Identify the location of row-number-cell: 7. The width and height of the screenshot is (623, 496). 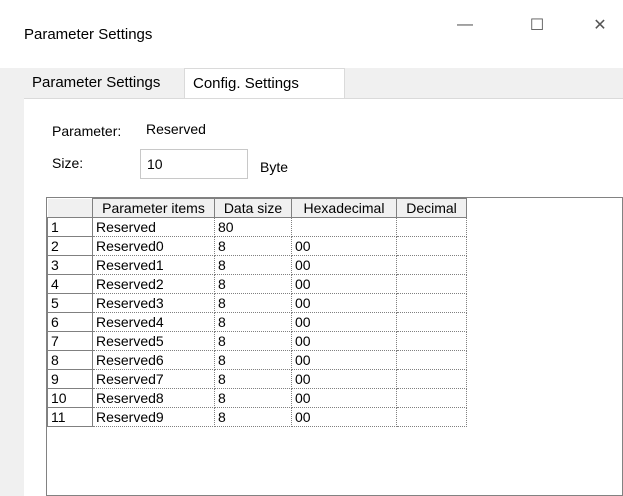
(70, 341).